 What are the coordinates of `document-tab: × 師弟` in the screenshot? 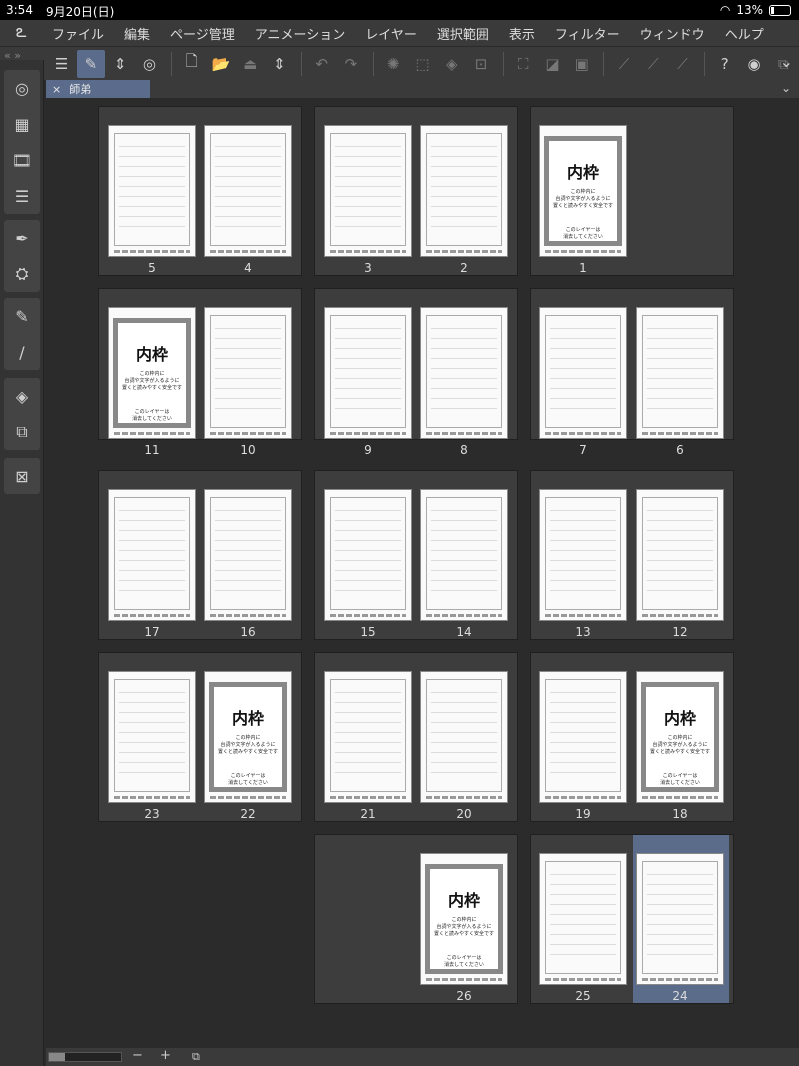 It's located at (98, 89).